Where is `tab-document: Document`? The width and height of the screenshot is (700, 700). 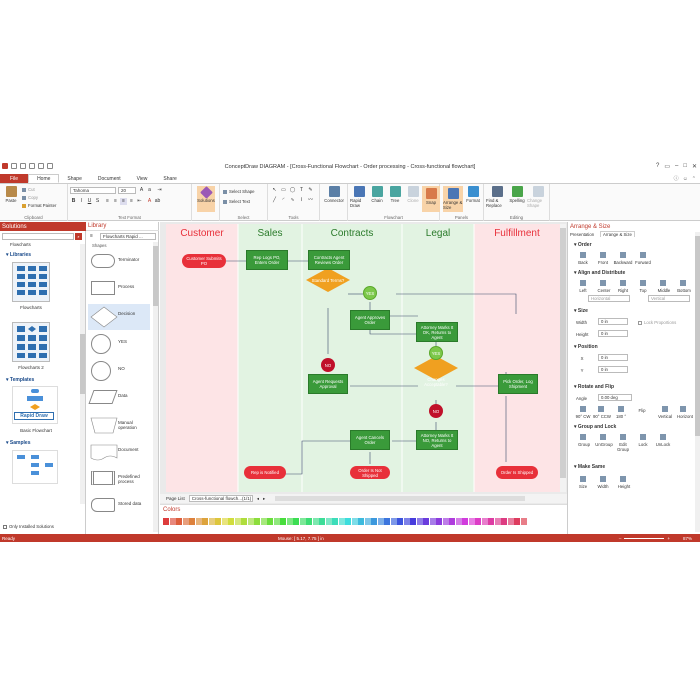 tab-document: Document is located at coordinates (109, 178).